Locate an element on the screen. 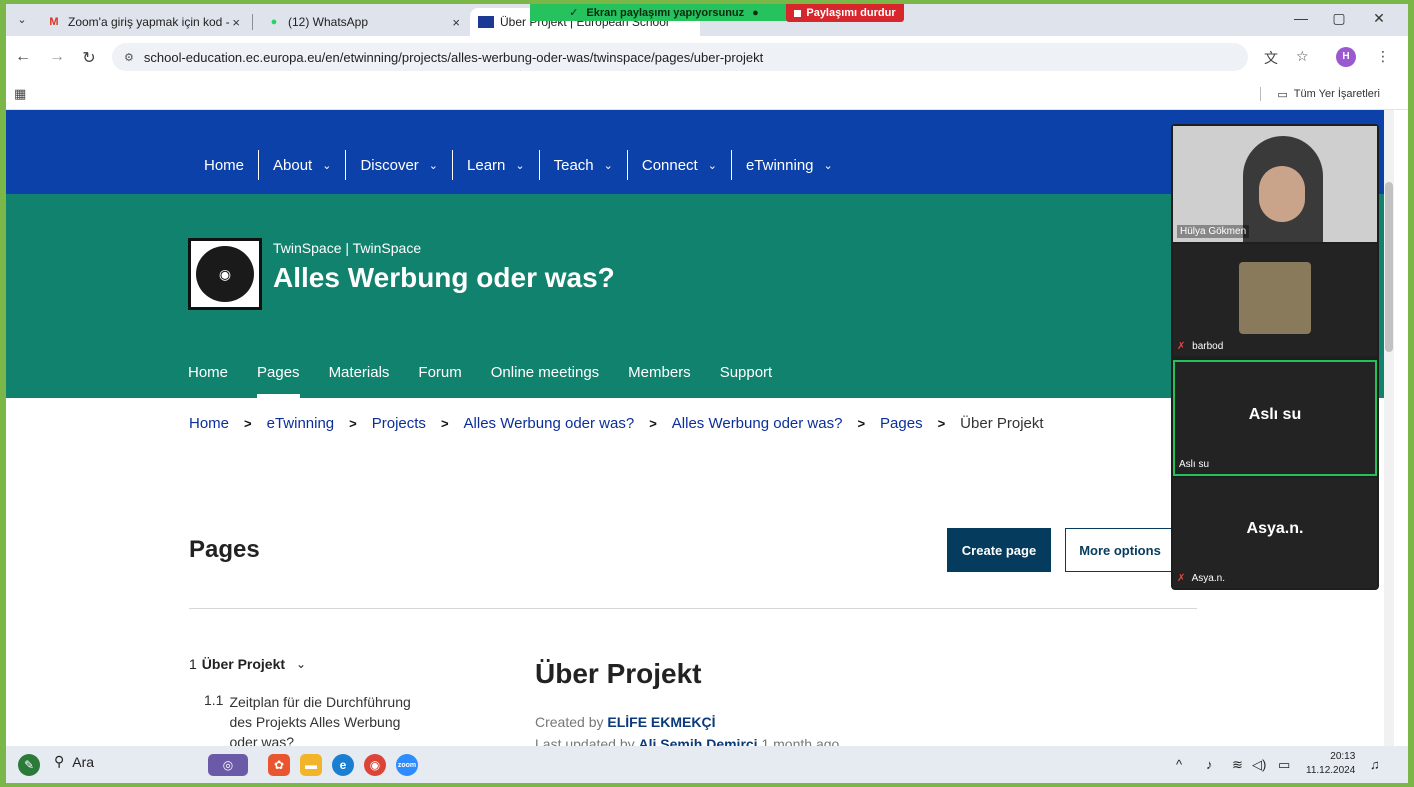  browser-menu-icon: ⋮ is located at coordinates (1383, 56).